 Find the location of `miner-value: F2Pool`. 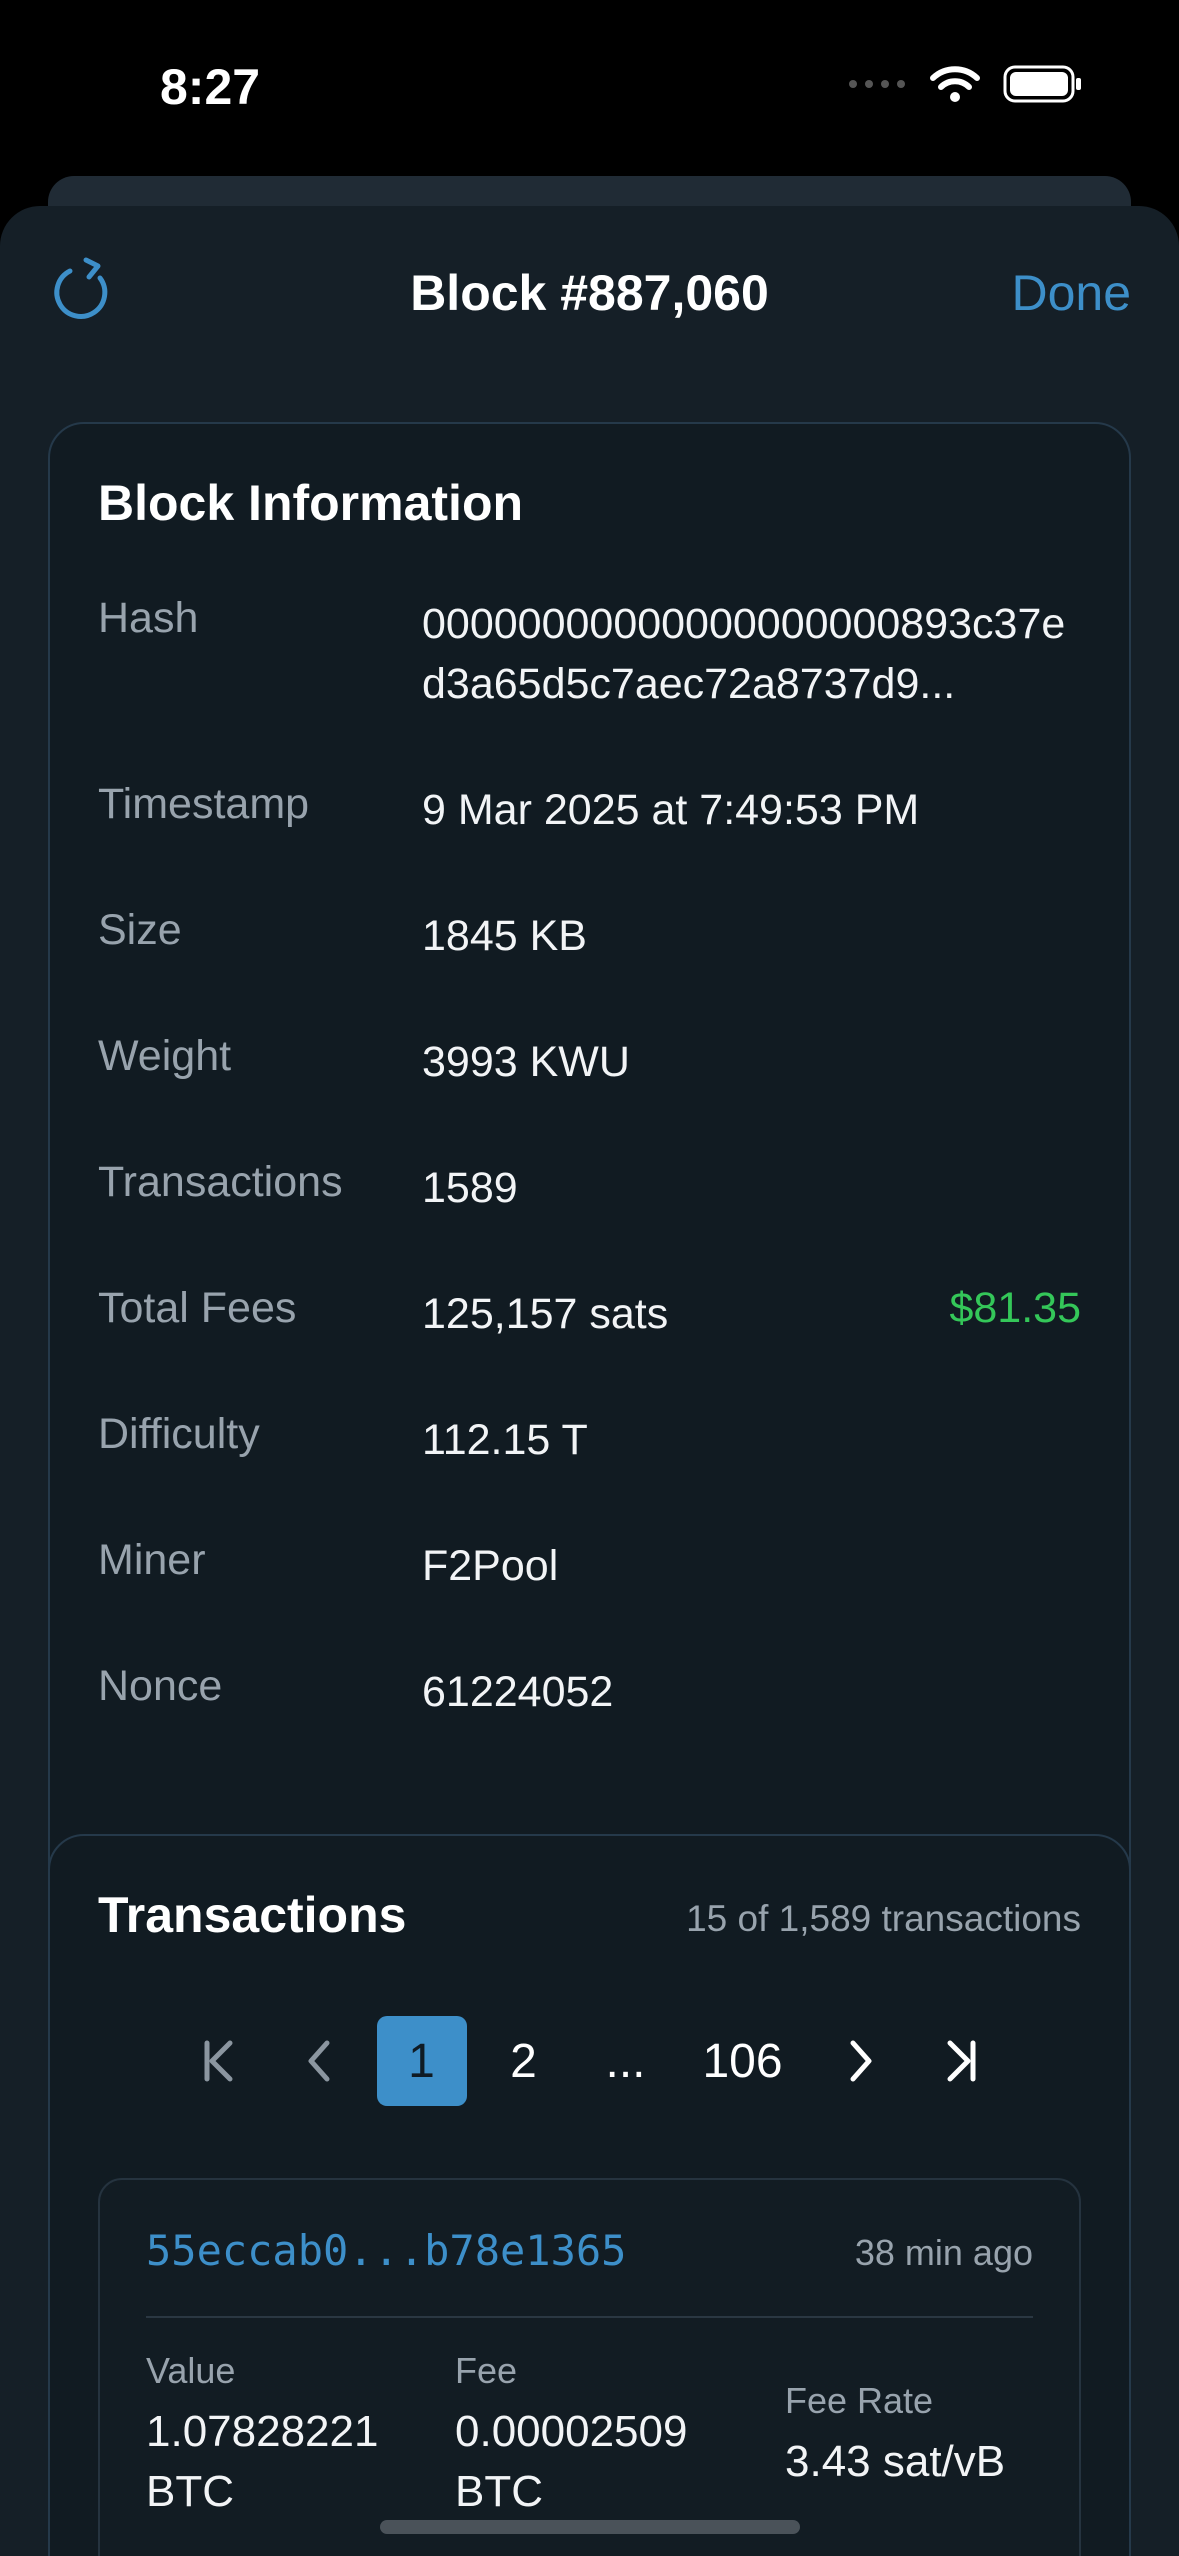

miner-value: F2Pool is located at coordinates (490, 1566).